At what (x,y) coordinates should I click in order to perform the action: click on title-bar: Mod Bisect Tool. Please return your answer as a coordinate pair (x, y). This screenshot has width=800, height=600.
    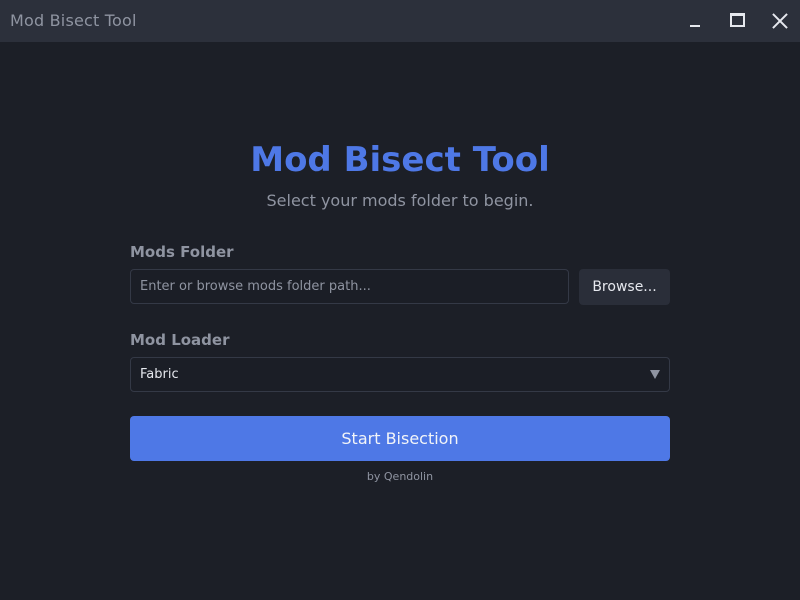
    Looking at the image, I should click on (400, 21).